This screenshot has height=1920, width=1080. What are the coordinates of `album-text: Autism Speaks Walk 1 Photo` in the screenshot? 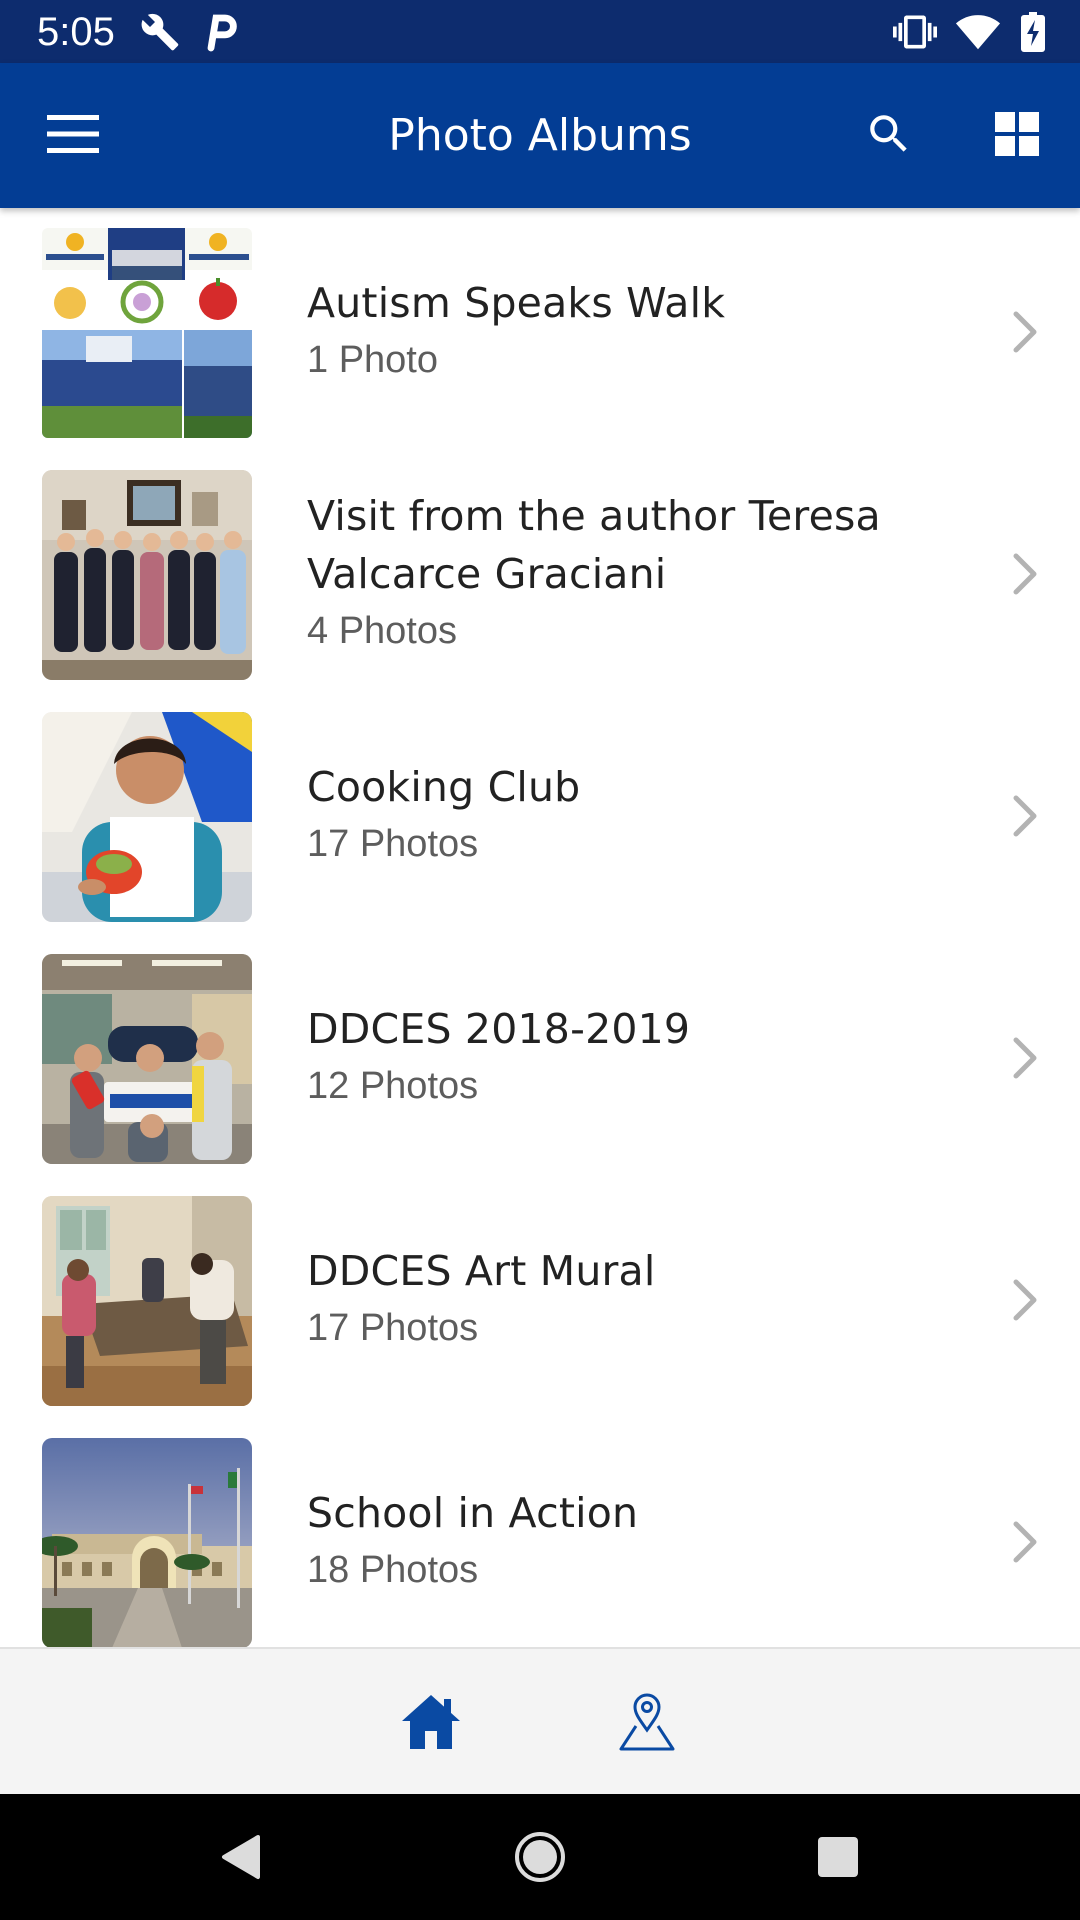 It's located at (618, 331).